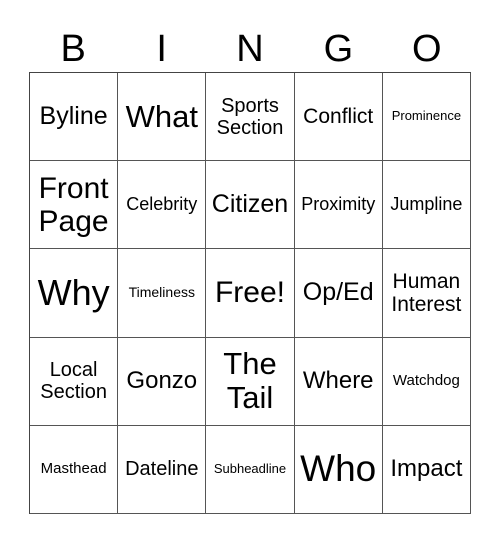  I want to click on bingo-cell: Masthead, so click(74, 469).